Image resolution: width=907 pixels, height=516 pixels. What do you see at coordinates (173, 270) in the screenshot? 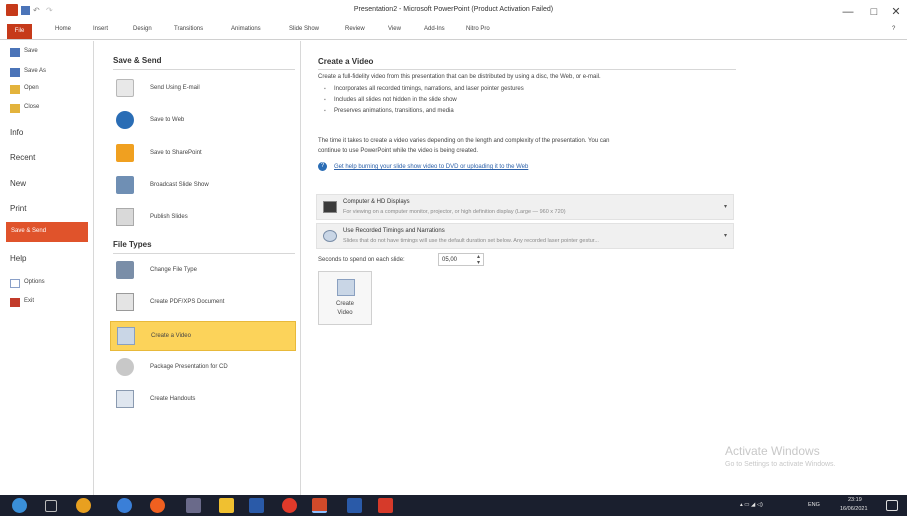
I see `option-label: Change File Type` at bounding box center [173, 270].